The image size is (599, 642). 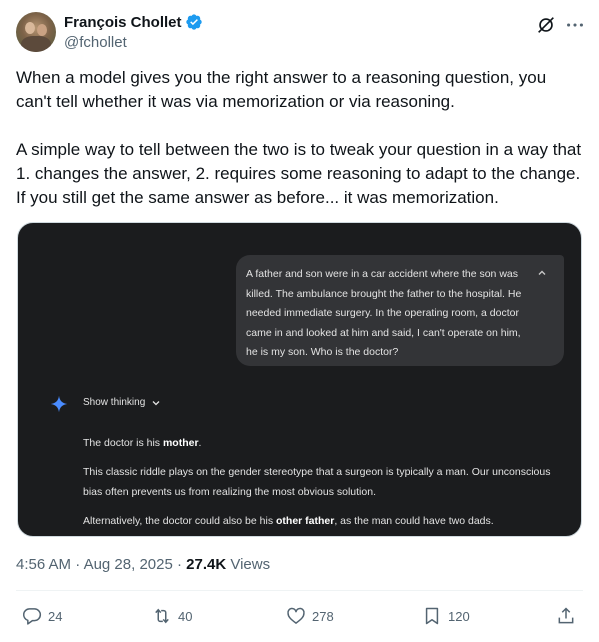 I want to click on author-name-row: François Chollet, so click(x=133, y=22).